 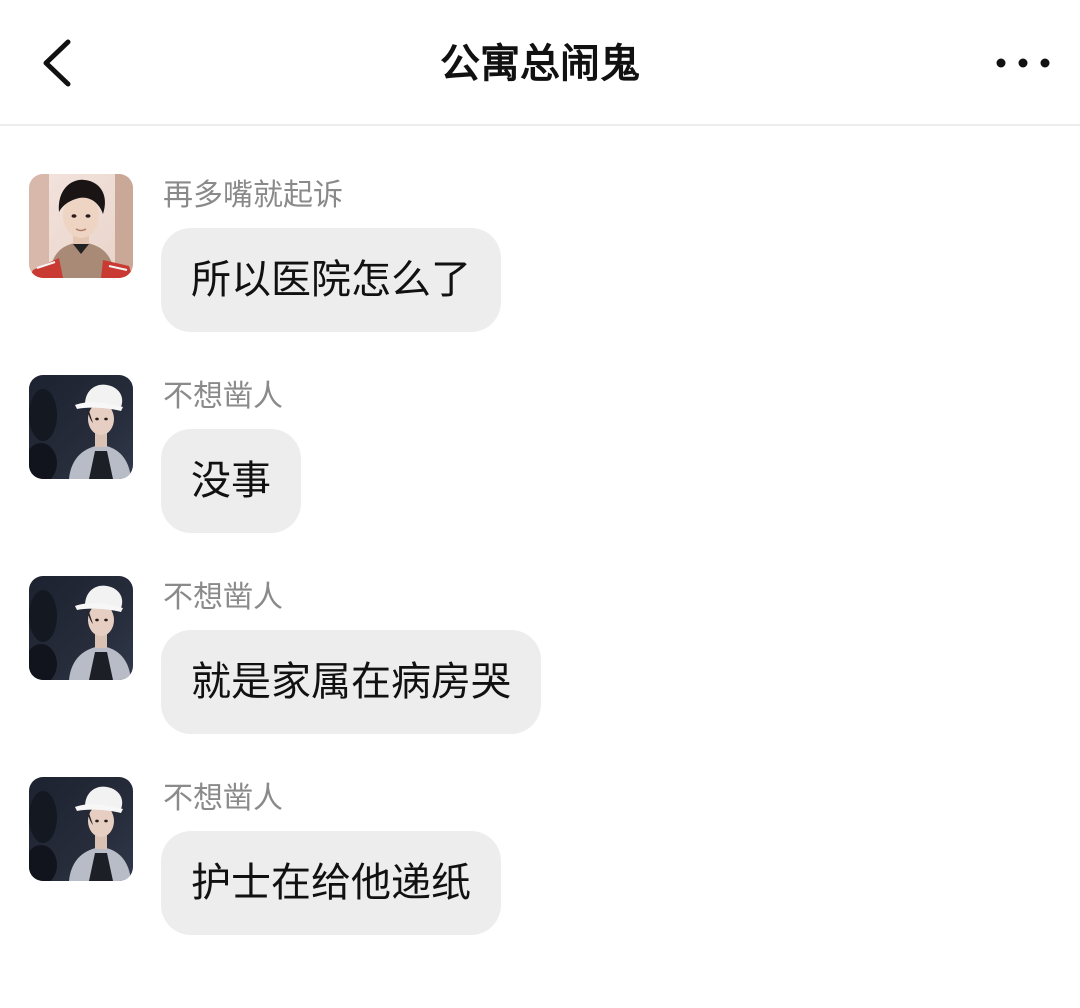 I want to click on message-bubble: 没事, so click(x=231, y=481).